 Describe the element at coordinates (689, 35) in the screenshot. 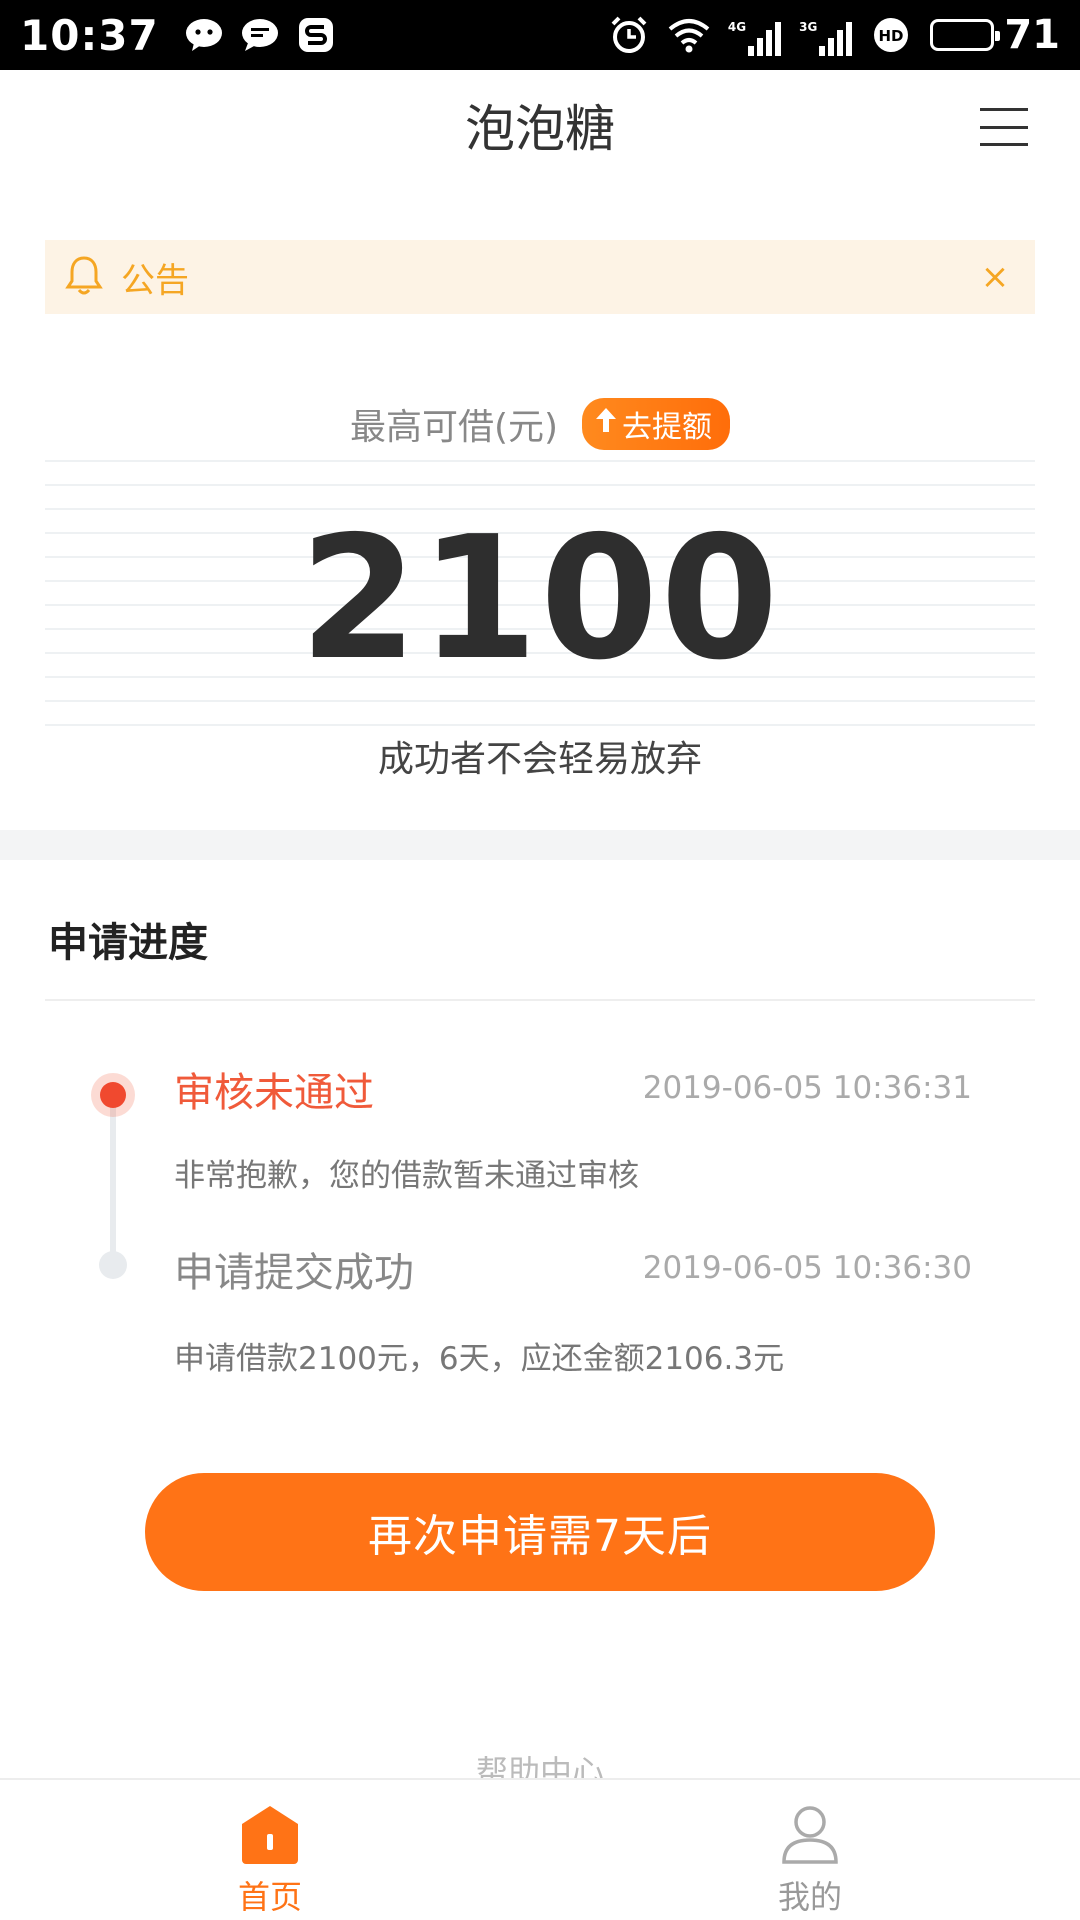

I see `wifi-icon` at that location.